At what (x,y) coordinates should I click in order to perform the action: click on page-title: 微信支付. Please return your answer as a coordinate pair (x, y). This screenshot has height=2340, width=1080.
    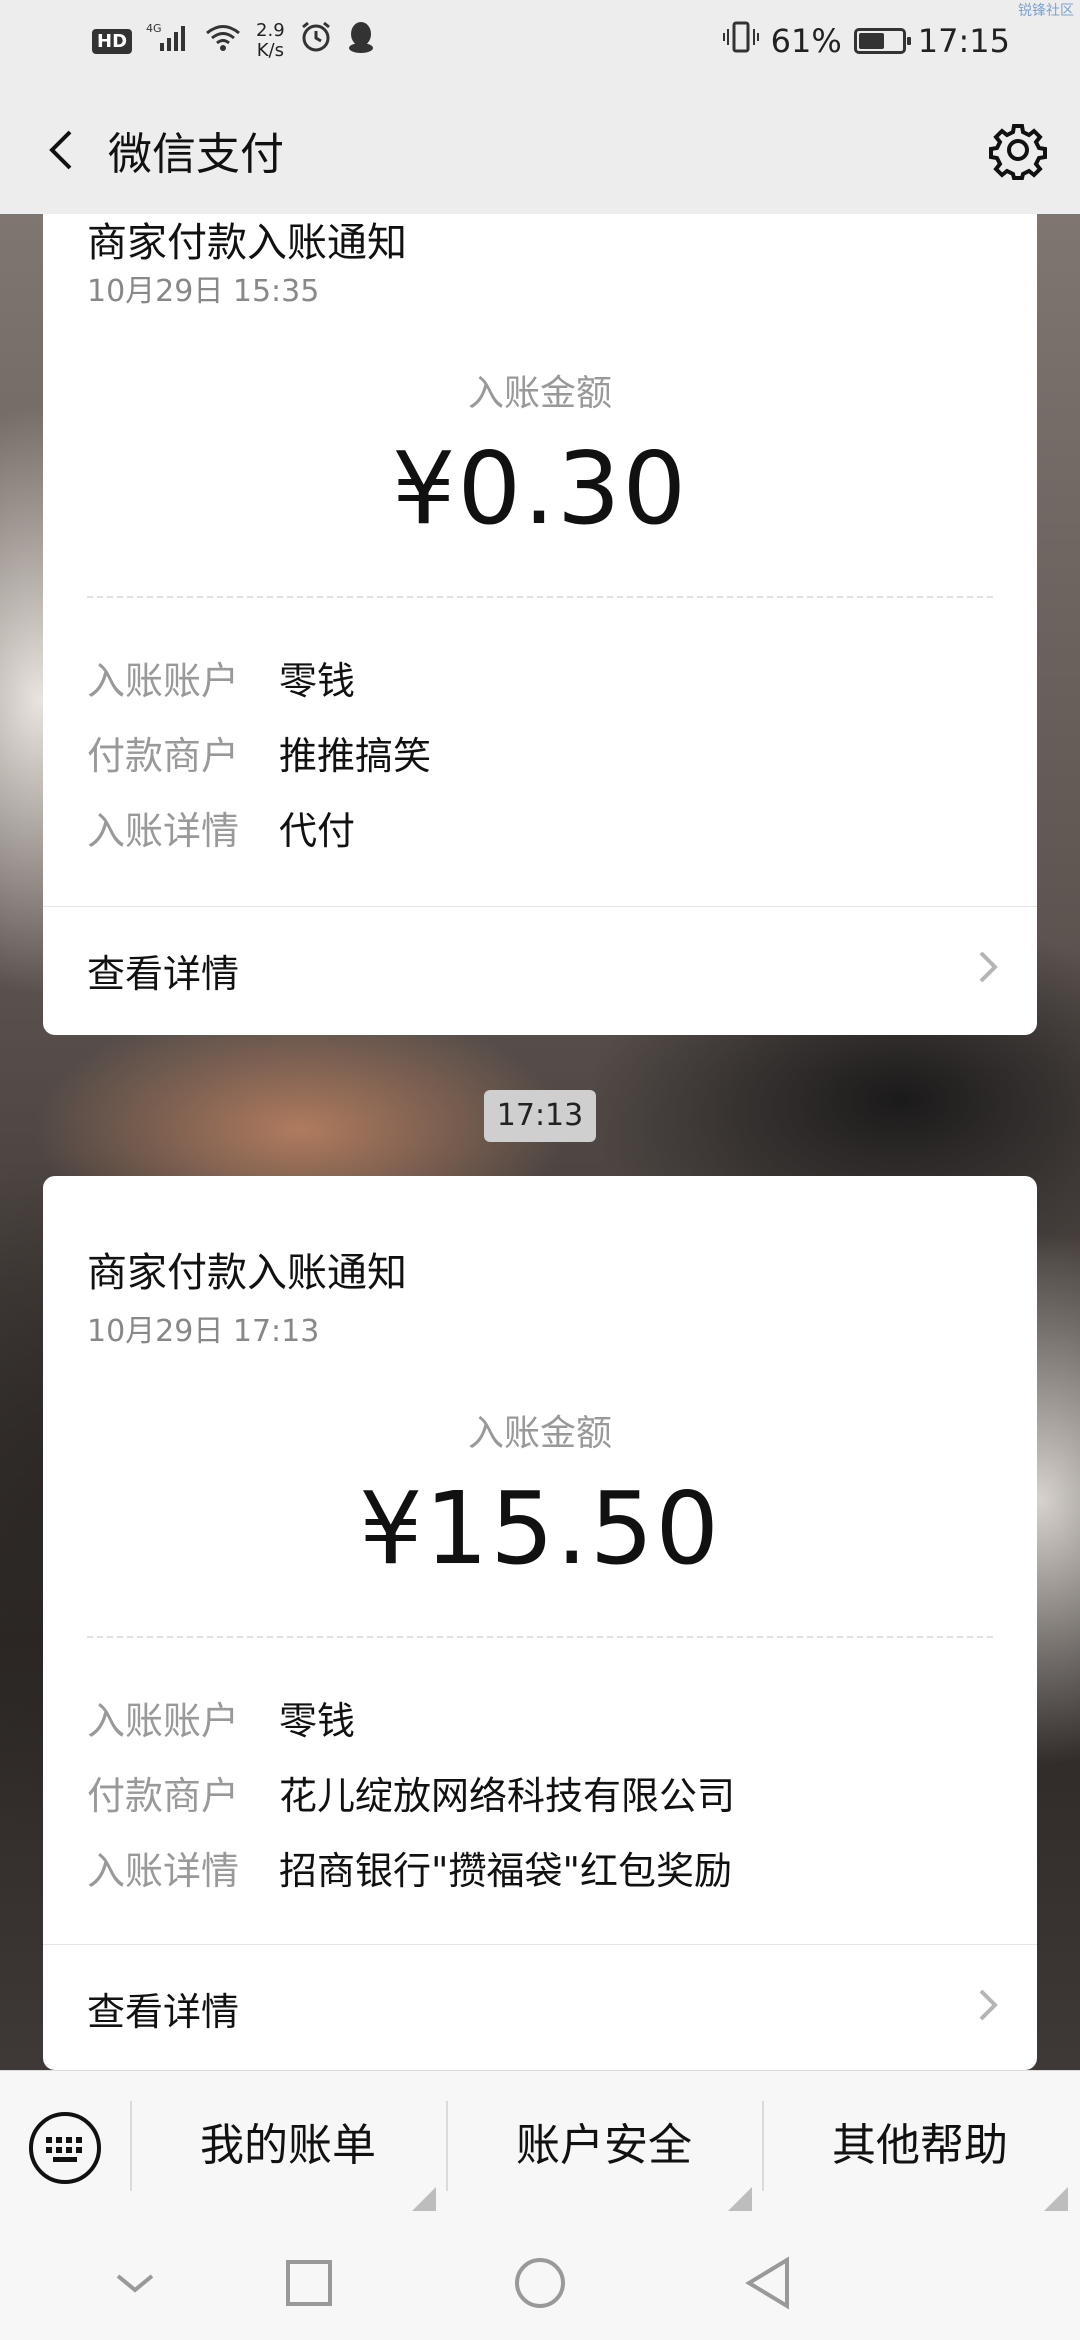
    Looking at the image, I should click on (196, 154).